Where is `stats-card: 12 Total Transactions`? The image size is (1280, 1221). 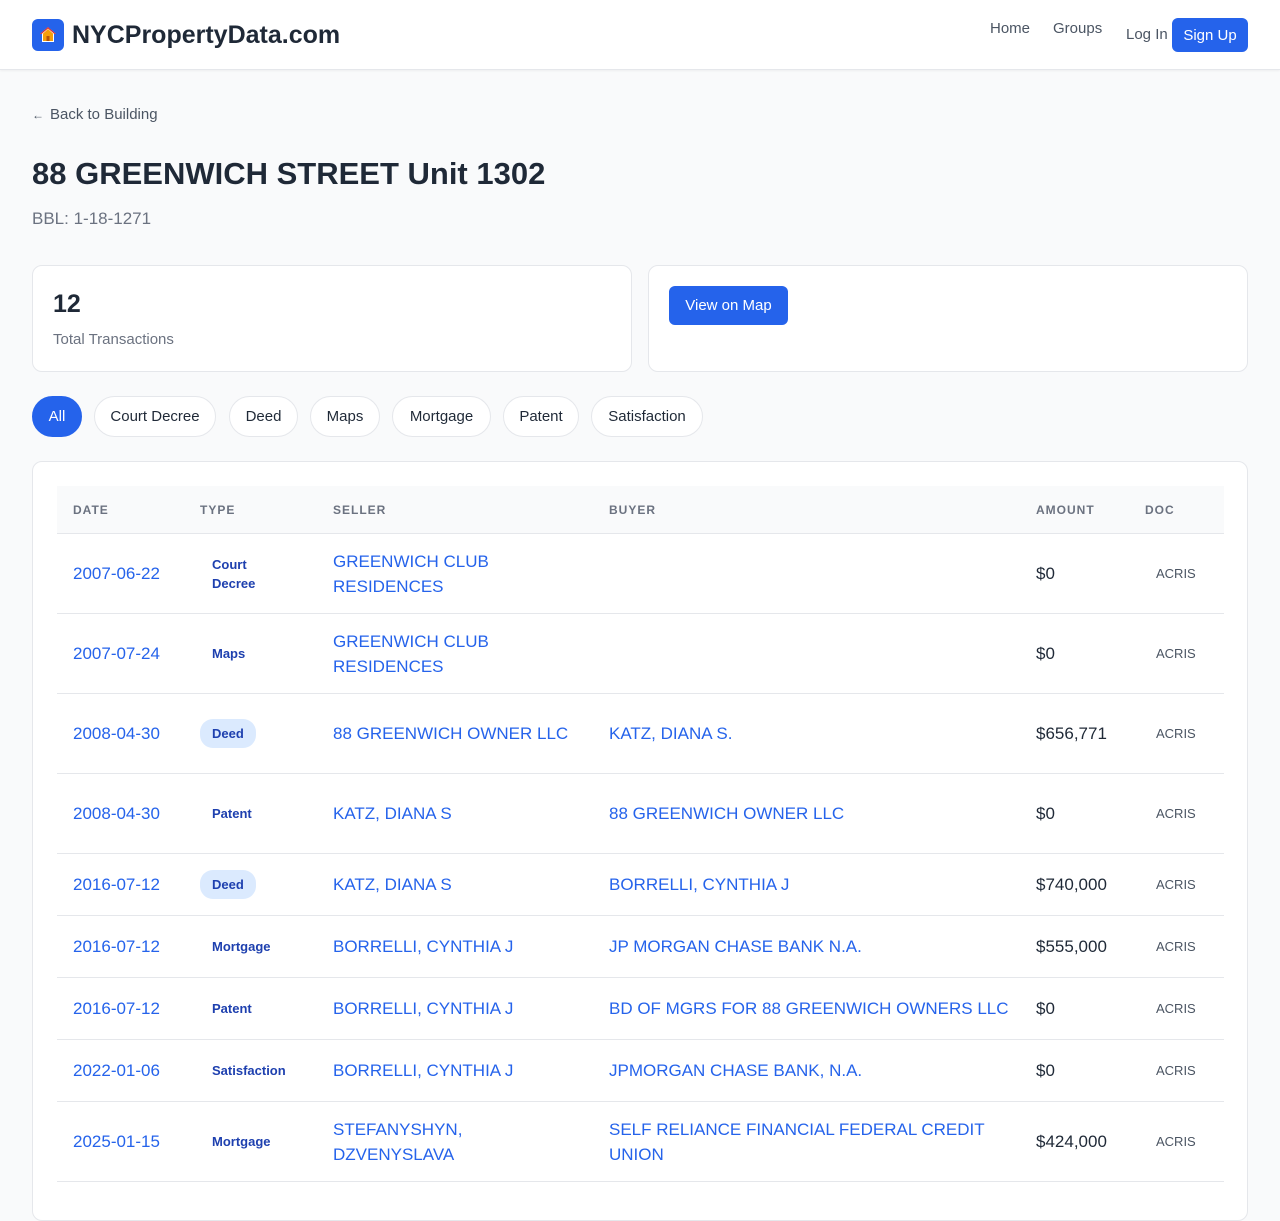
stats-card: 12 Total Transactions is located at coordinates (332, 318).